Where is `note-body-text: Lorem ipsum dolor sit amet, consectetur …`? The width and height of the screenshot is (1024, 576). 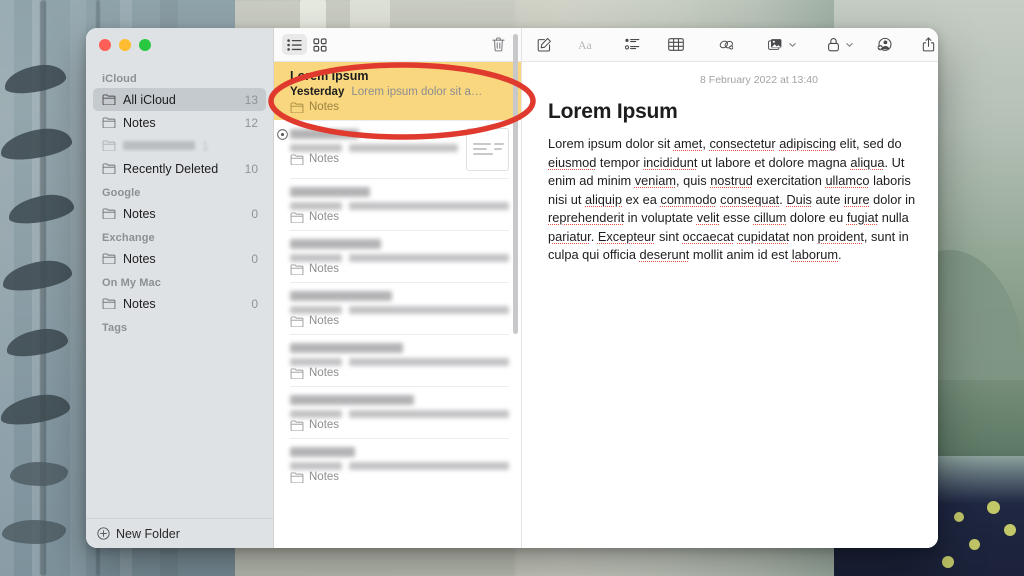 note-body-text: Lorem ipsum dolor sit amet, consectetur … is located at coordinates (734, 200).